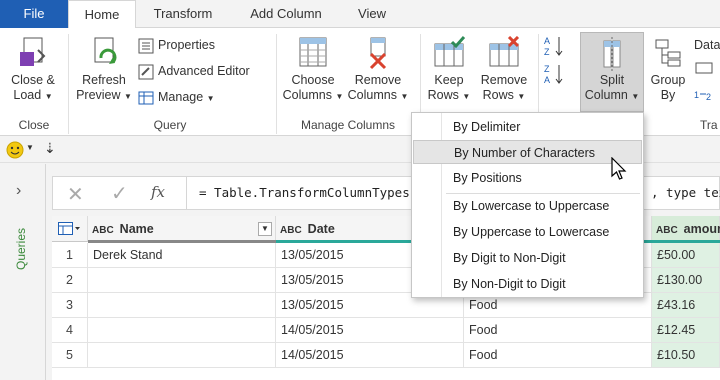 The height and width of the screenshot is (380, 720). Describe the element at coordinates (34, 14) in the screenshot. I see `tab-file: File` at that location.